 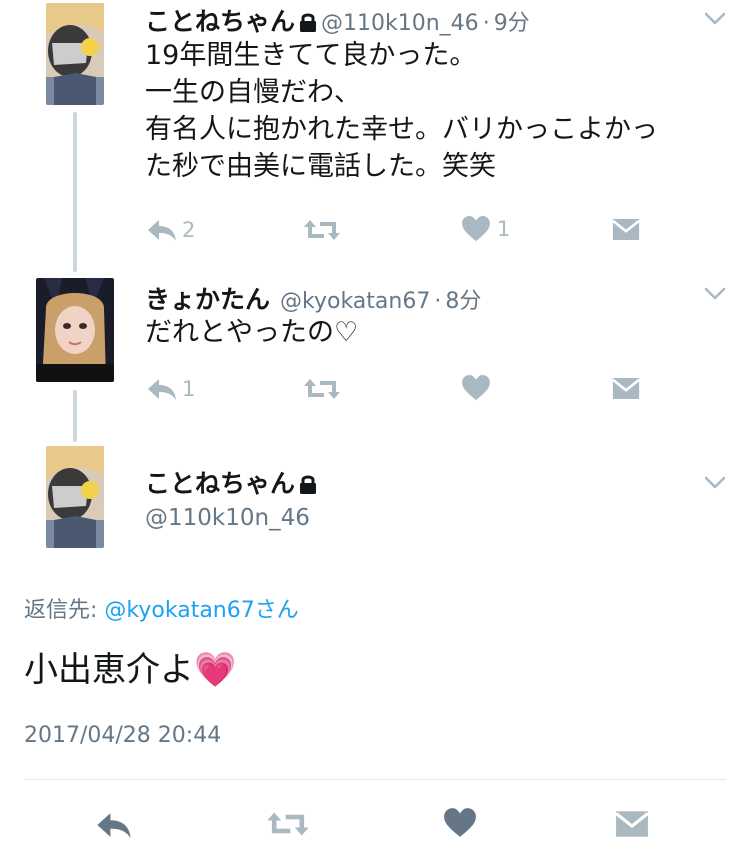 I want to click on handle-row: @110k10n_46, so click(x=227, y=516).